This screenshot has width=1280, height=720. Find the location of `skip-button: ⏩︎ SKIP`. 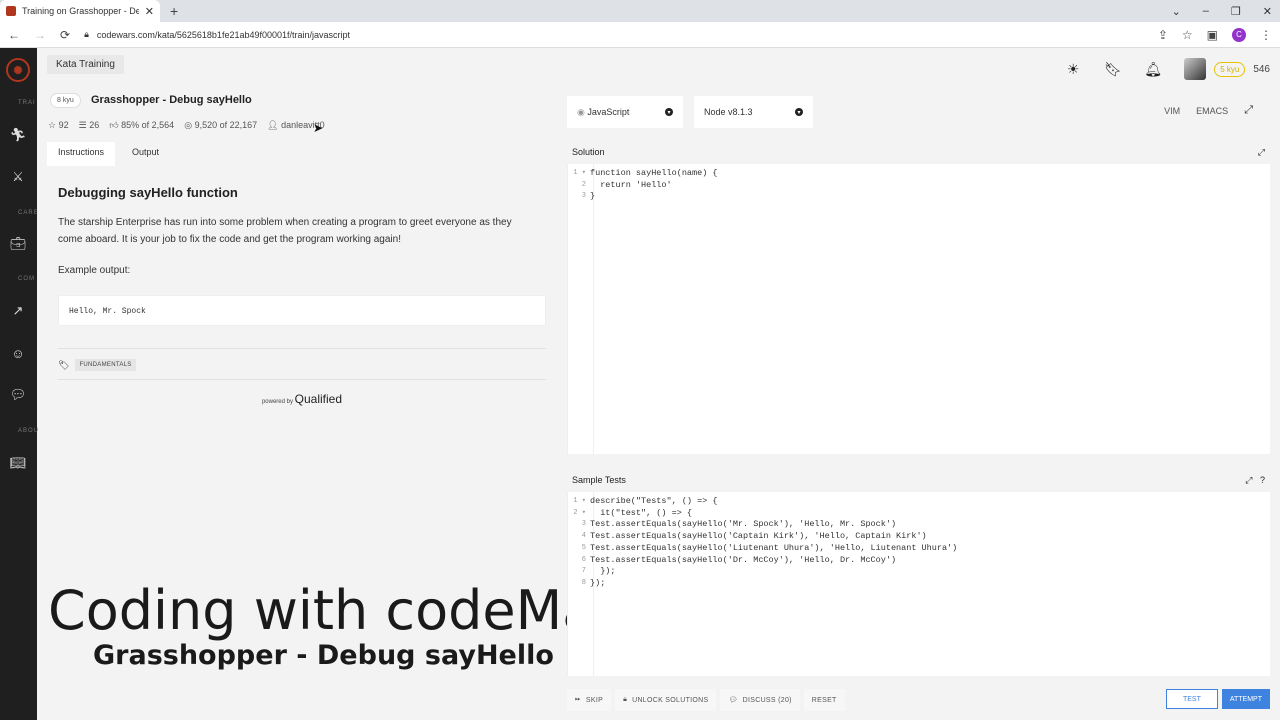

skip-button: ⏩︎ SKIP is located at coordinates (589, 700).